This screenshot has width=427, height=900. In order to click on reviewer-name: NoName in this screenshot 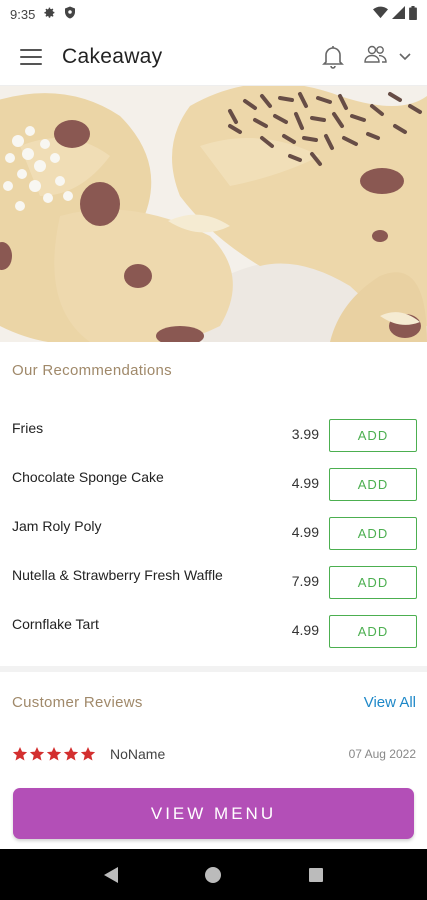, I will do `click(138, 754)`.